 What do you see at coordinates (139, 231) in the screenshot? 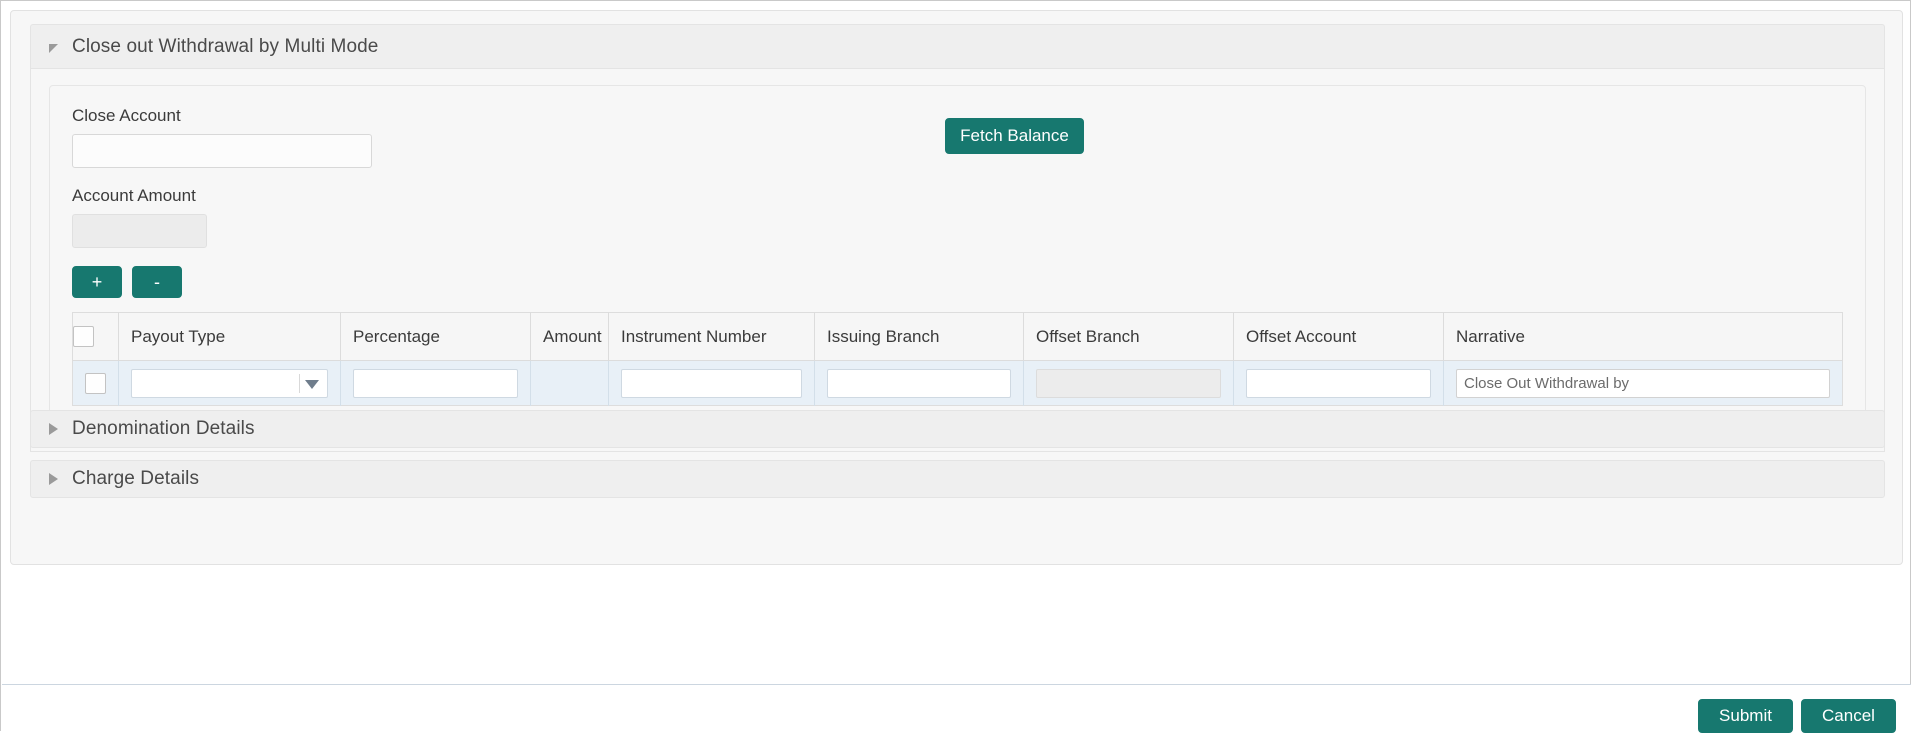
I see `account-amount-input` at bounding box center [139, 231].